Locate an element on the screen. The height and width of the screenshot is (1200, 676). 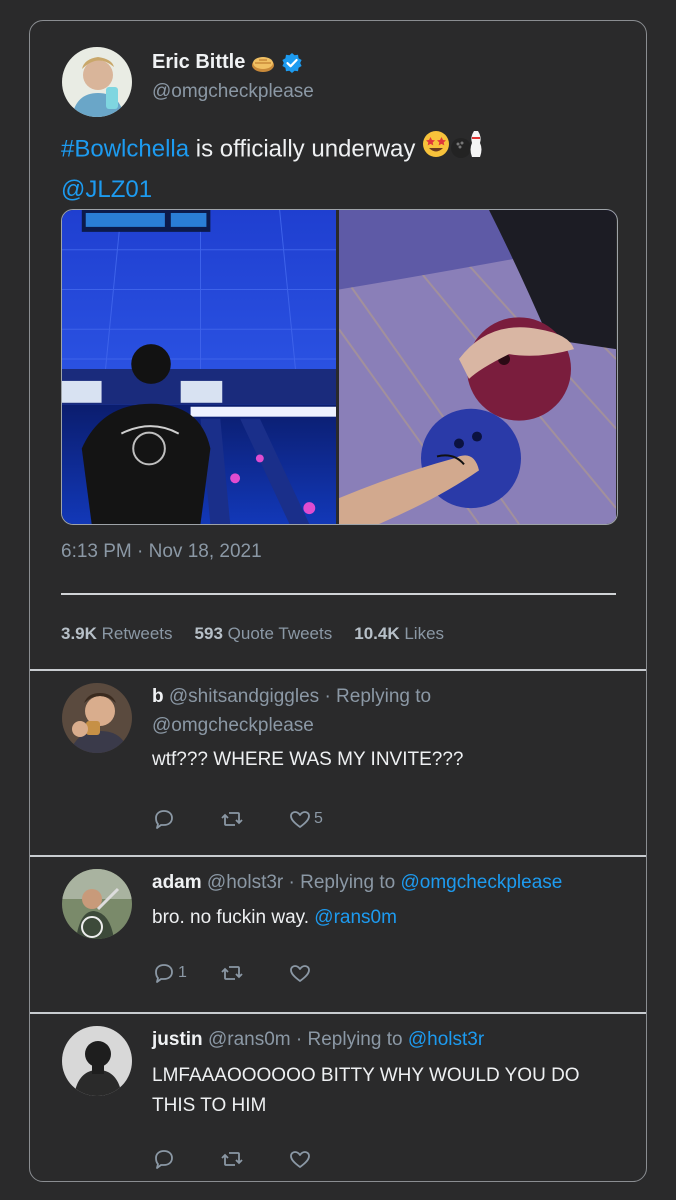
stats-divider is located at coordinates (338, 594).